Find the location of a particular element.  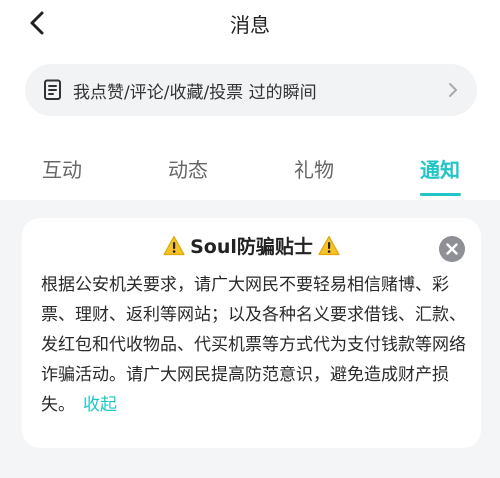

chevron-right-icon is located at coordinates (453, 90).